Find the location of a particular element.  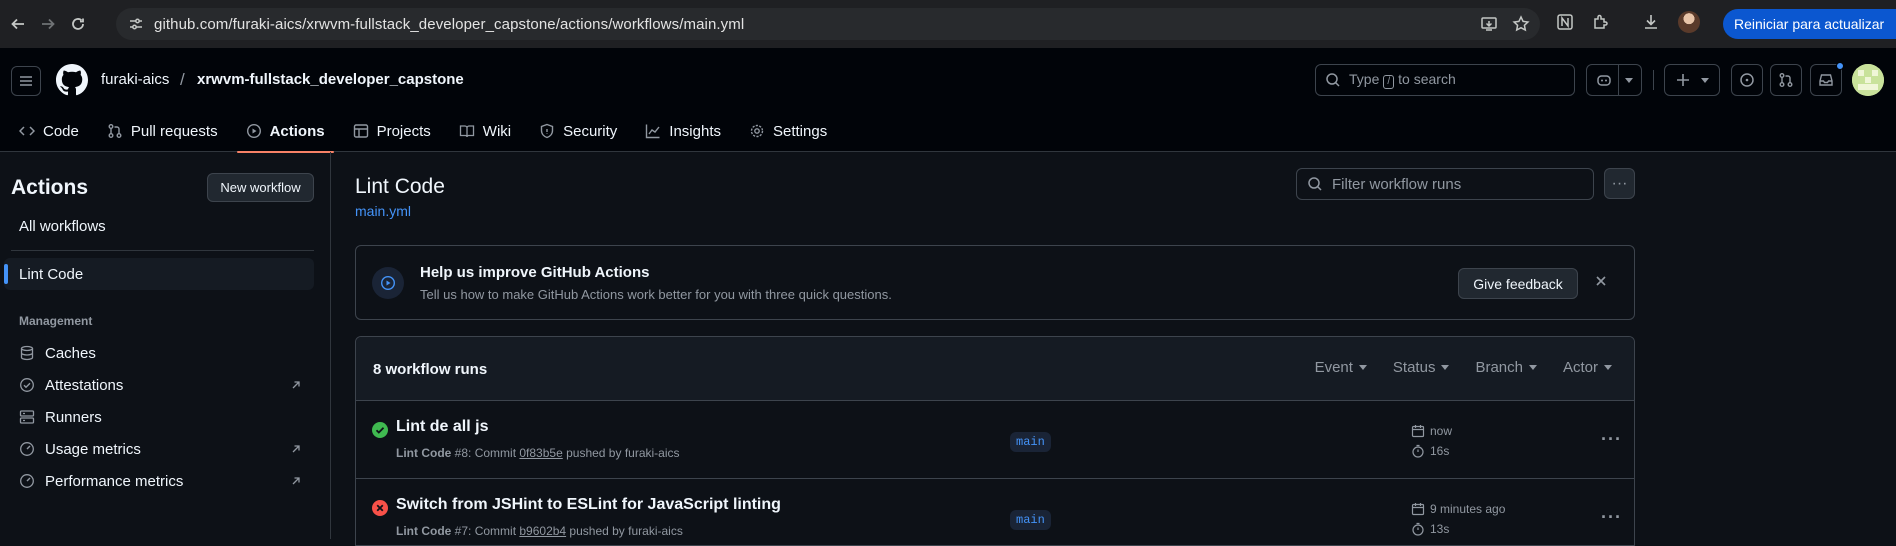

tab-label: Settings is located at coordinates (800, 131).